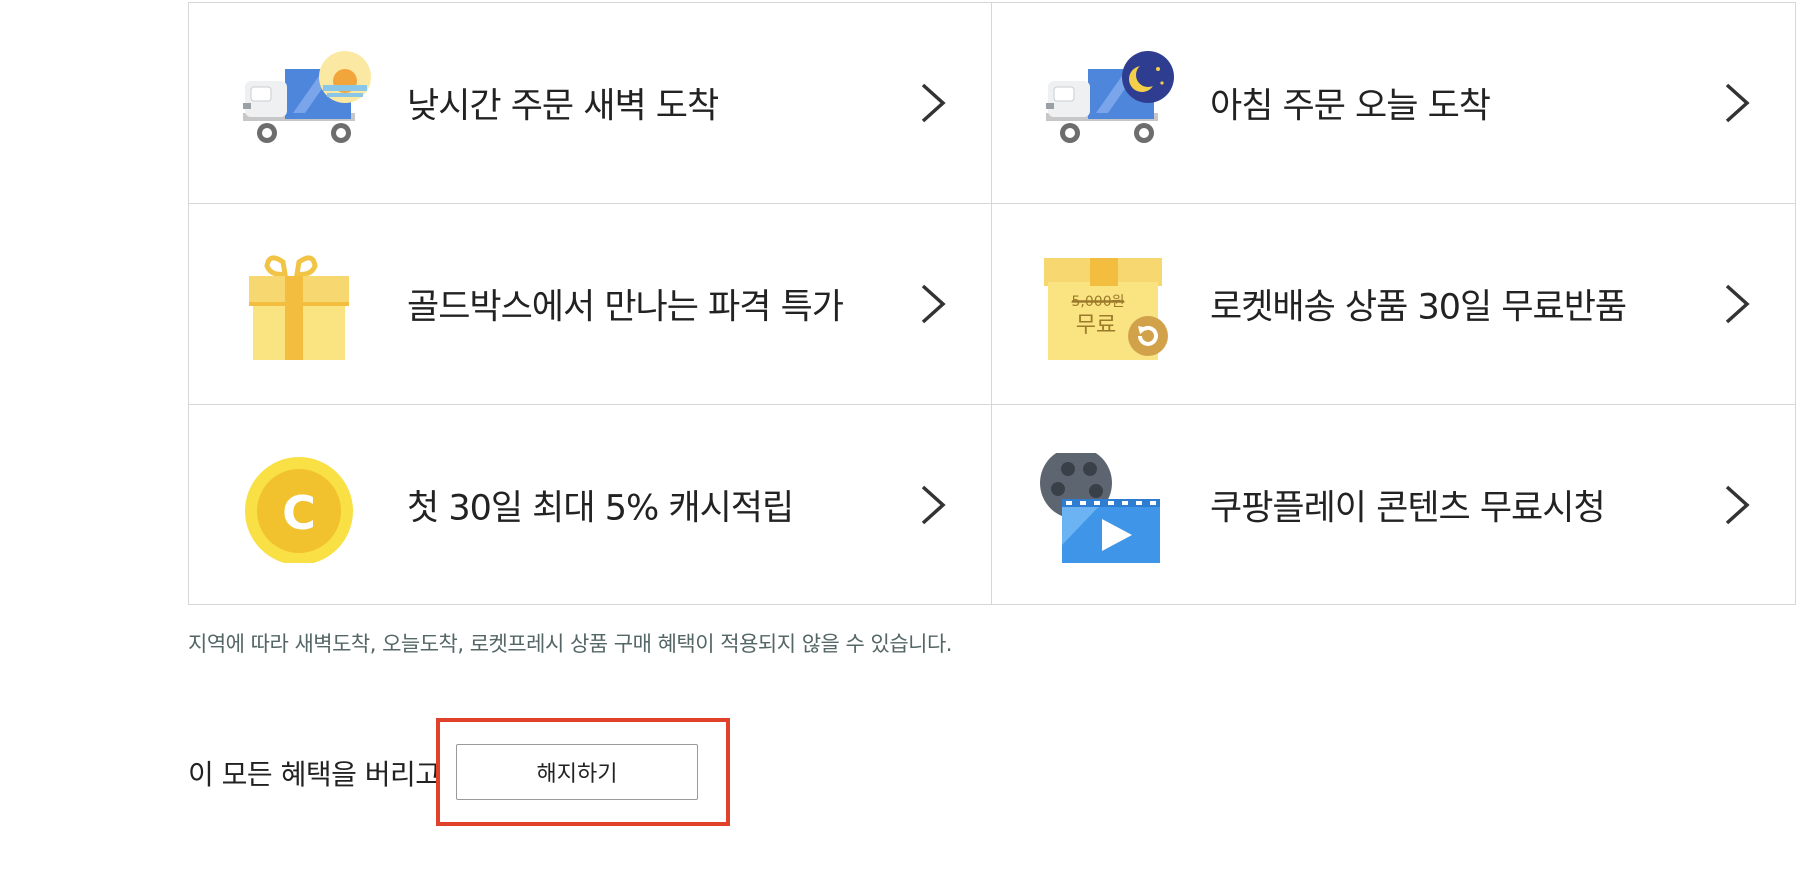  I want to click on benefit-cash-rewards: C 첫 30일 최대 5% 캐시적립, so click(590, 504).